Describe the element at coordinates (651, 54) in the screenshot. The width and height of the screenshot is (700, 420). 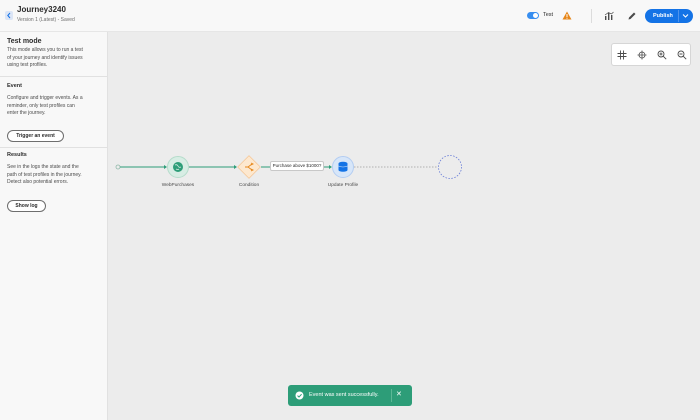
I see `canvas-toolbar` at that location.